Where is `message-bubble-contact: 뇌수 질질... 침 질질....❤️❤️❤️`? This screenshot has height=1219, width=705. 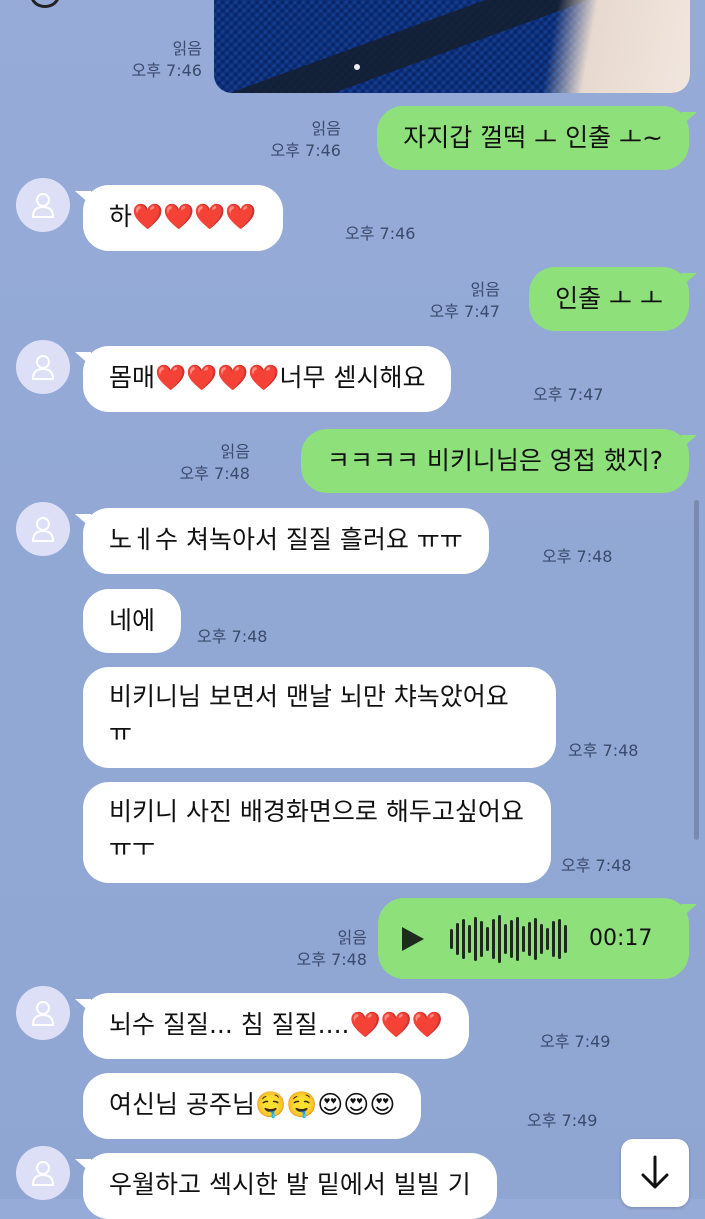 message-bubble-contact: 뇌수 질질... 침 질질....❤️❤️❤️ is located at coordinates (272, 1026).